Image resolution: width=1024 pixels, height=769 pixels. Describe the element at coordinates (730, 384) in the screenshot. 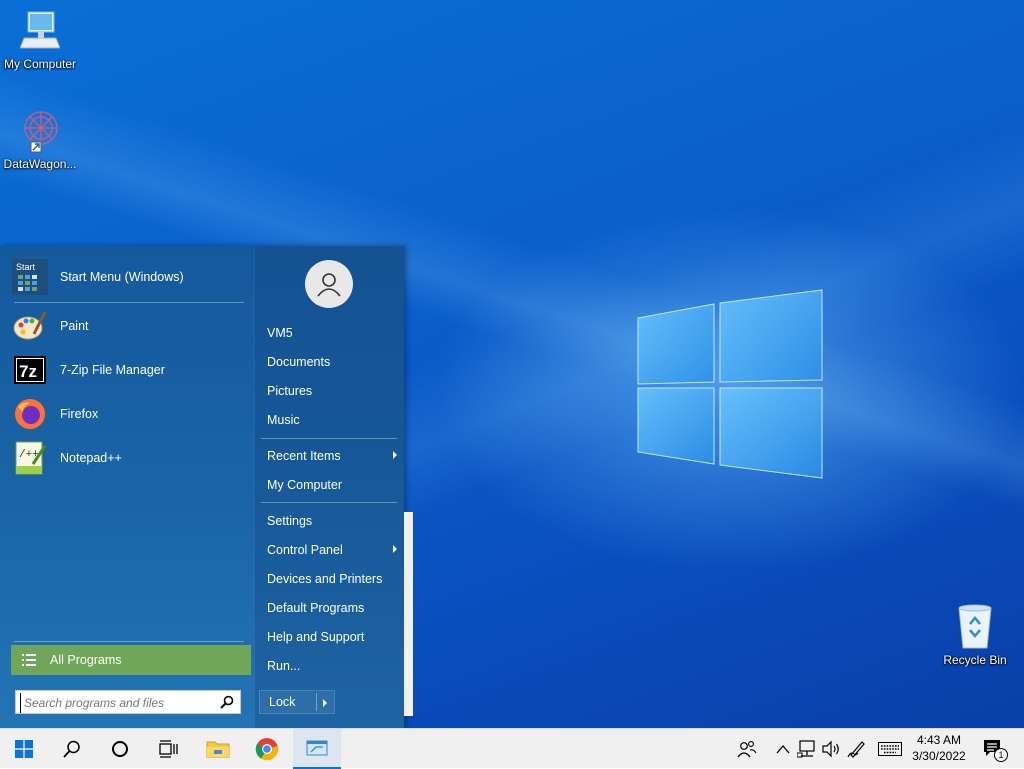

I see `windows-logo-wallpaper` at that location.